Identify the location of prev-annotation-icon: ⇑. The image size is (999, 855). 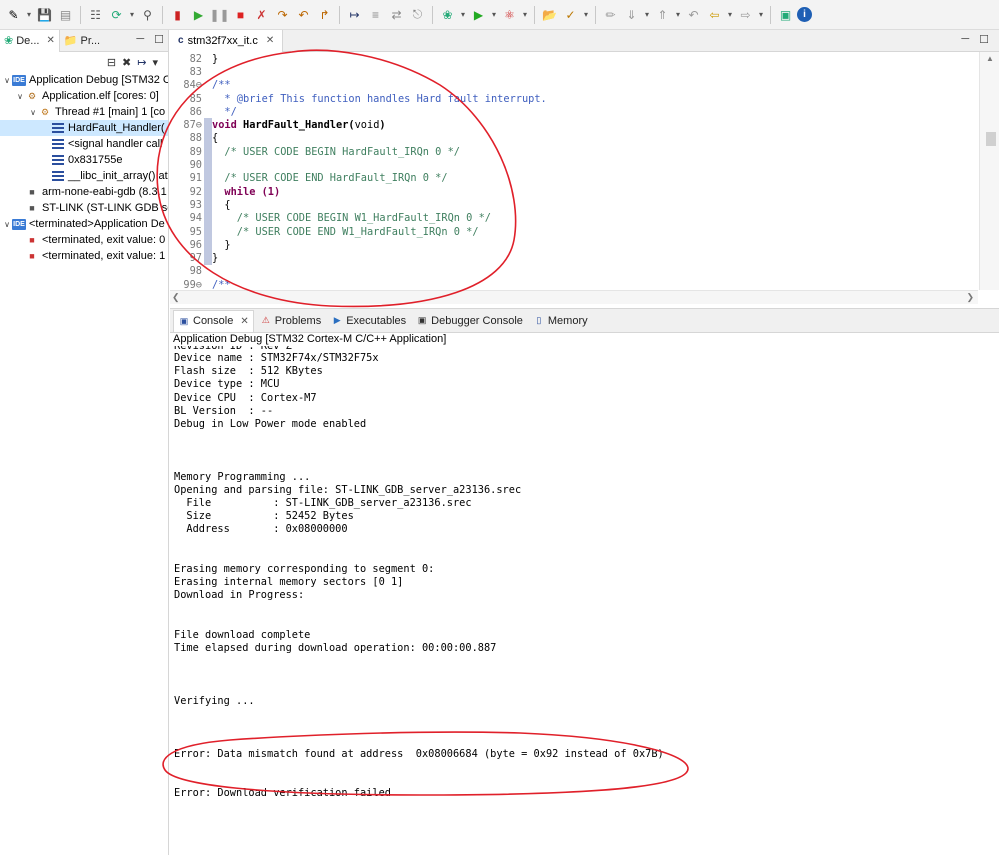
(662, 15).